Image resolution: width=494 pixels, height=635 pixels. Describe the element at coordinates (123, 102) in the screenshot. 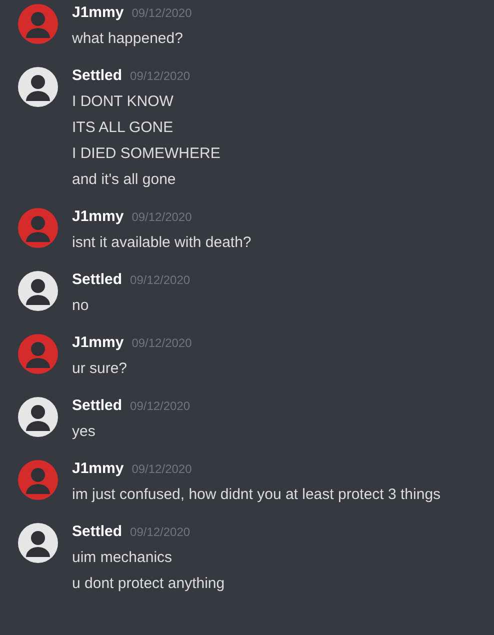

I see `message-text: I DONT KNOW` at that location.